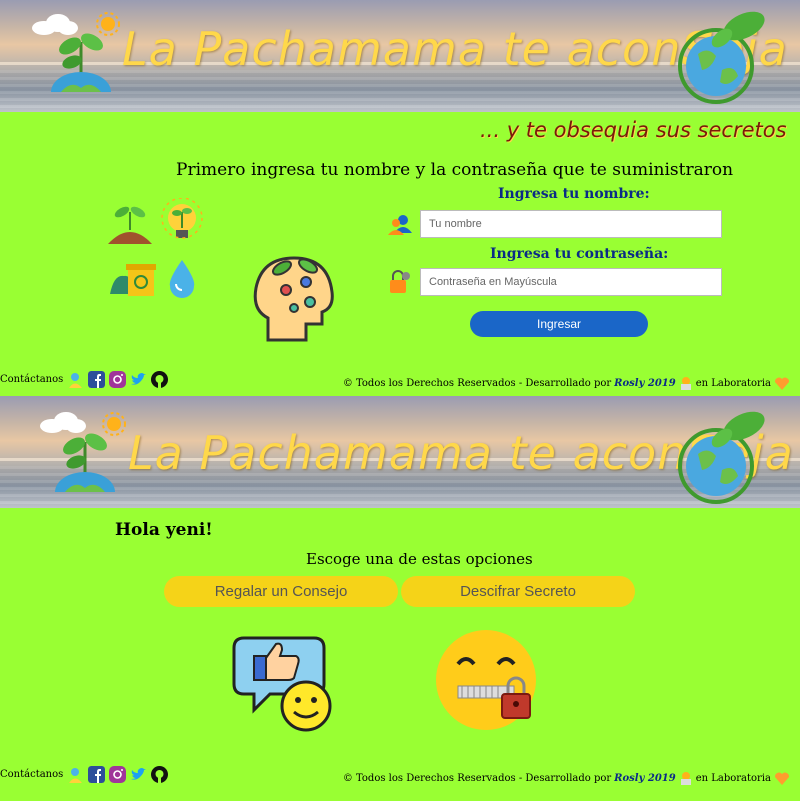  I want to click on footer-suffix-2: en Laboratoria, so click(733, 778).